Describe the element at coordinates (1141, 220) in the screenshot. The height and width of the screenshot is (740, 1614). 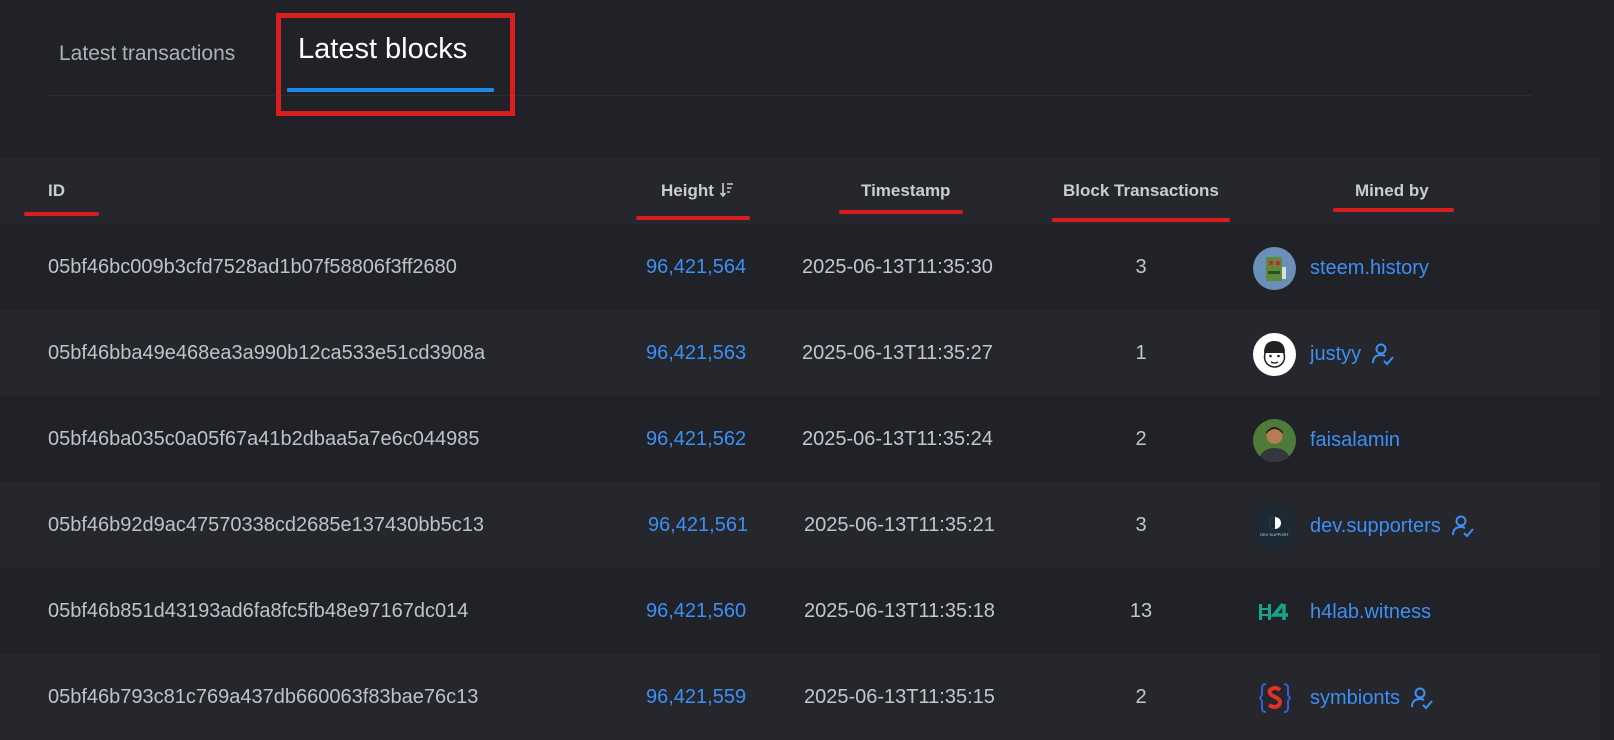
I see `annotation-underline-block-transactions` at that location.